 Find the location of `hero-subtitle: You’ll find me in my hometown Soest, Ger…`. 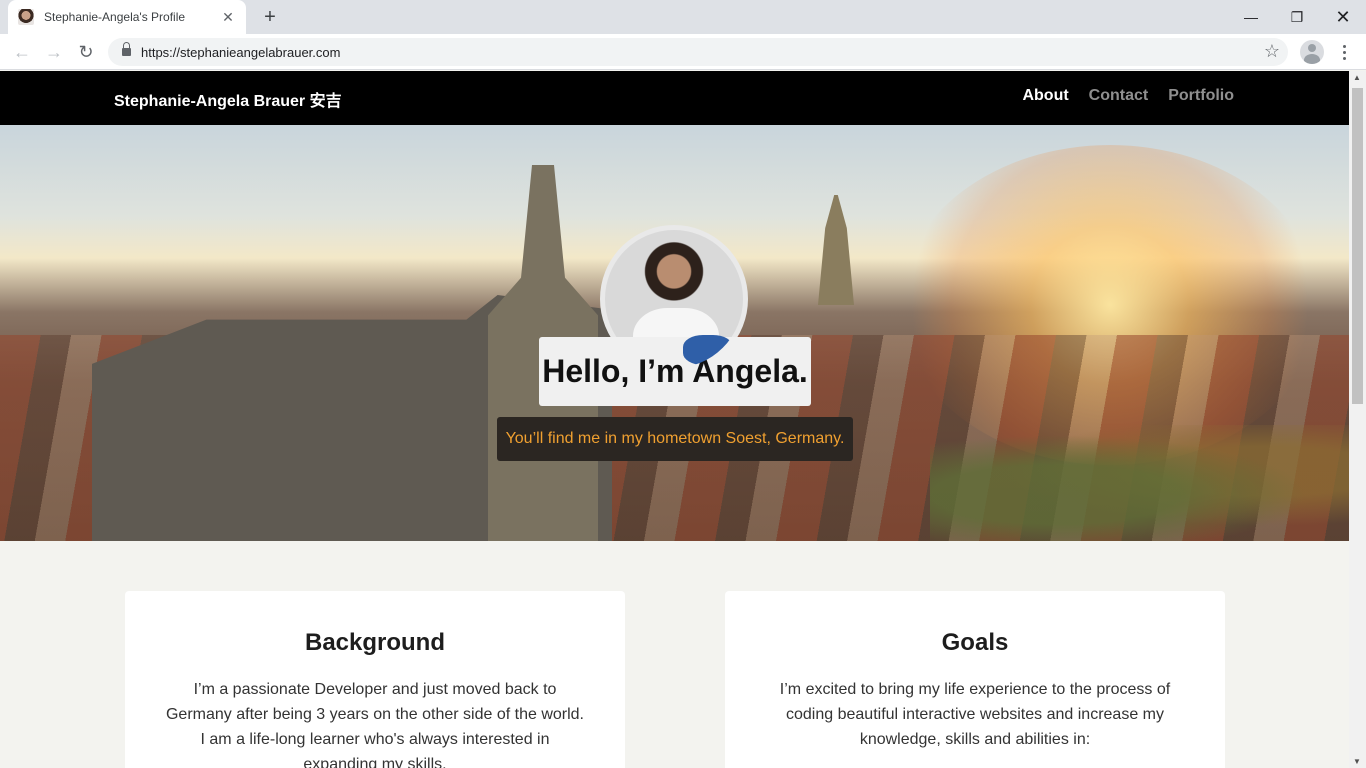

hero-subtitle: You’ll find me in my hometown Soest, Ger… is located at coordinates (675, 439).